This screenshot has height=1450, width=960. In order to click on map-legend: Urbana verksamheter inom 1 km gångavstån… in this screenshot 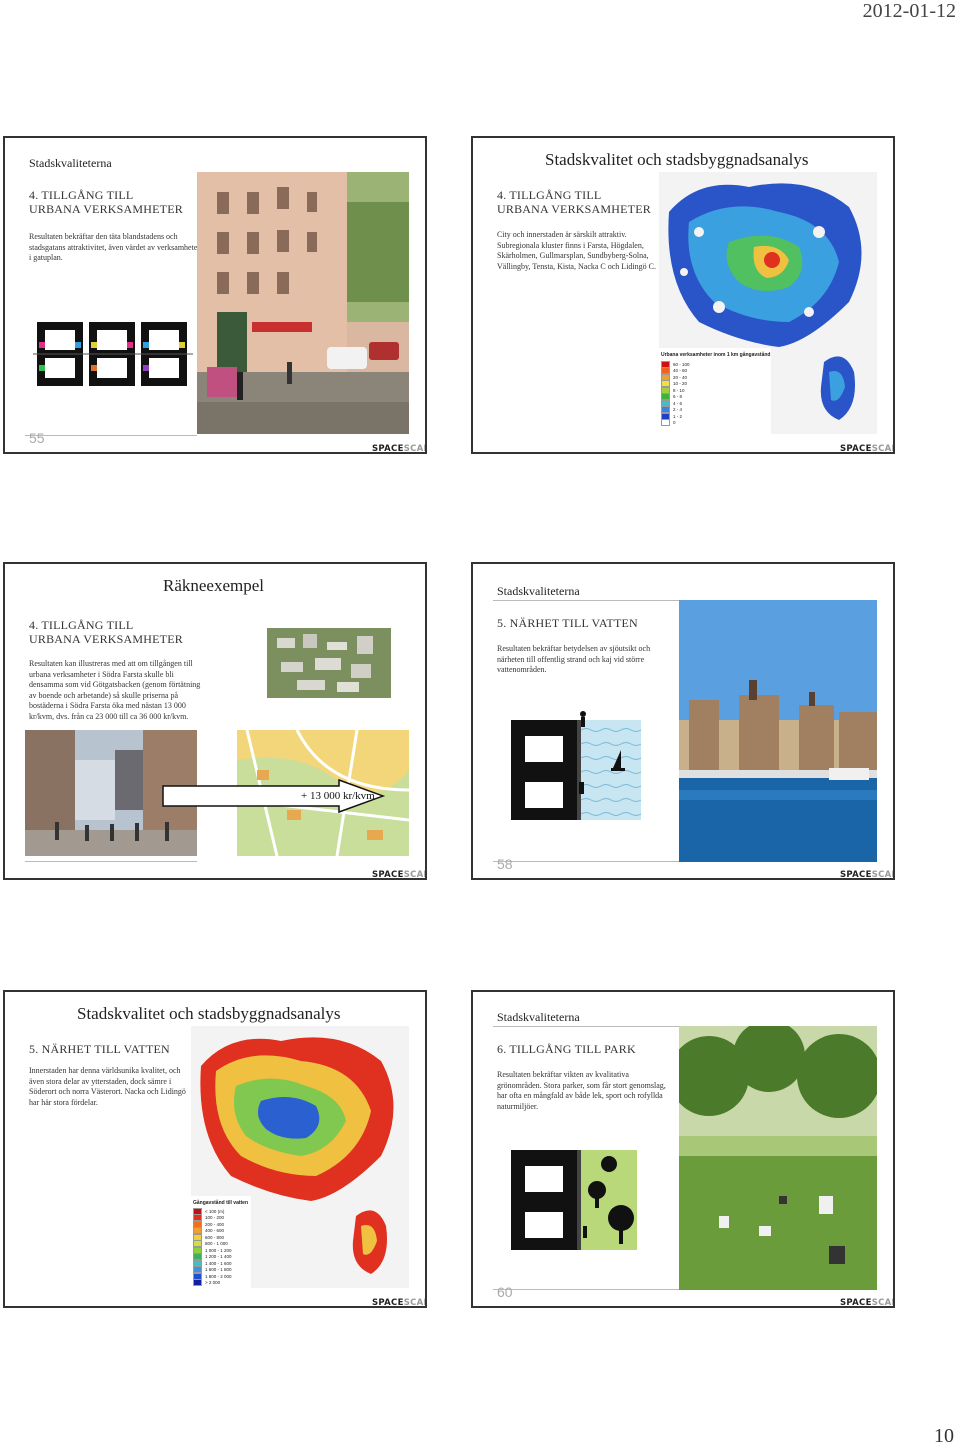, I will do `click(715, 391)`.